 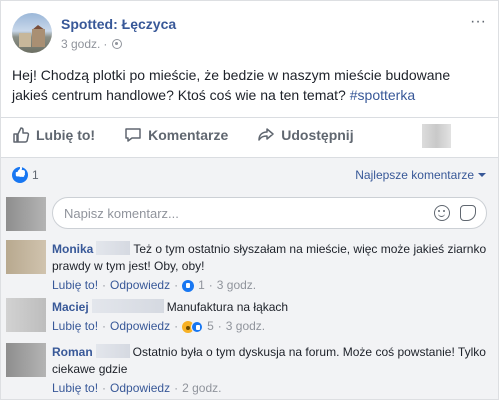 What do you see at coordinates (188, 135) in the screenshot?
I see `comment-label: Komentarze` at bounding box center [188, 135].